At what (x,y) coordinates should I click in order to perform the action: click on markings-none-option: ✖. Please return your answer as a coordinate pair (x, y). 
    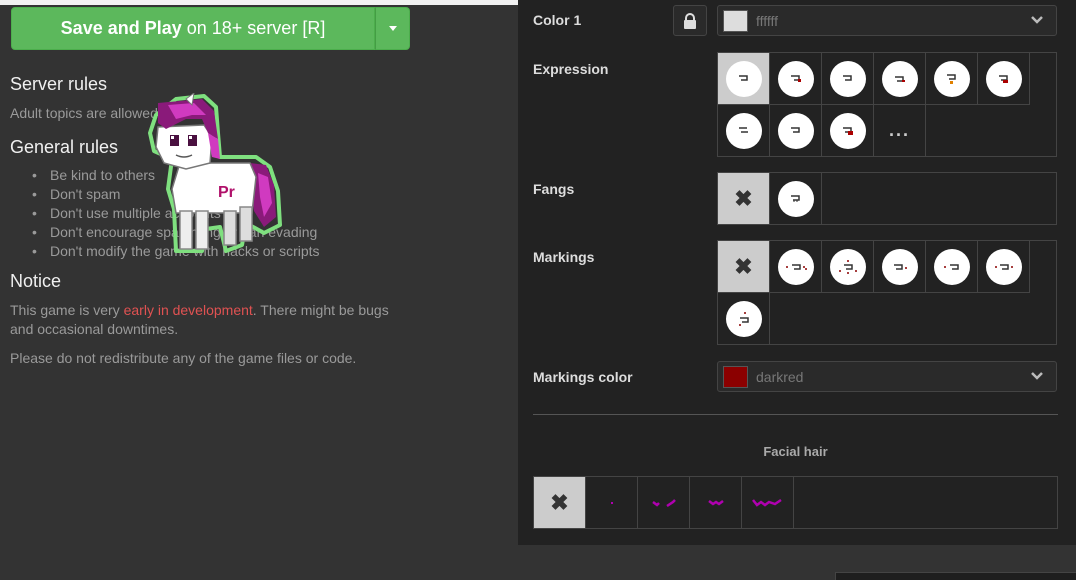
    Looking at the image, I should click on (744, 267).